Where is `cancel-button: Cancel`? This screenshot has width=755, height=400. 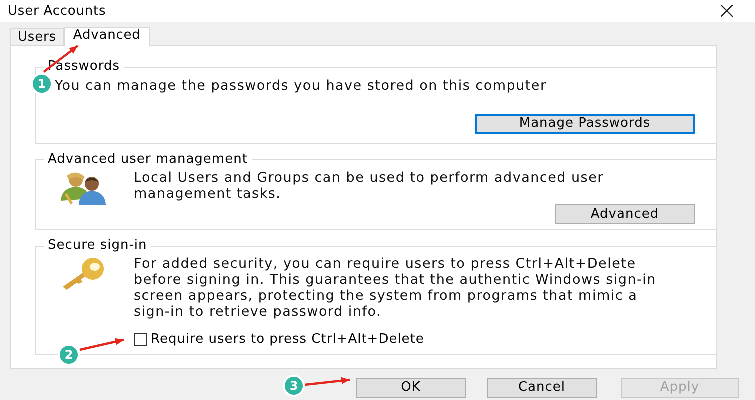
cancel-button: Cancel is located at coordinates (542, 388).